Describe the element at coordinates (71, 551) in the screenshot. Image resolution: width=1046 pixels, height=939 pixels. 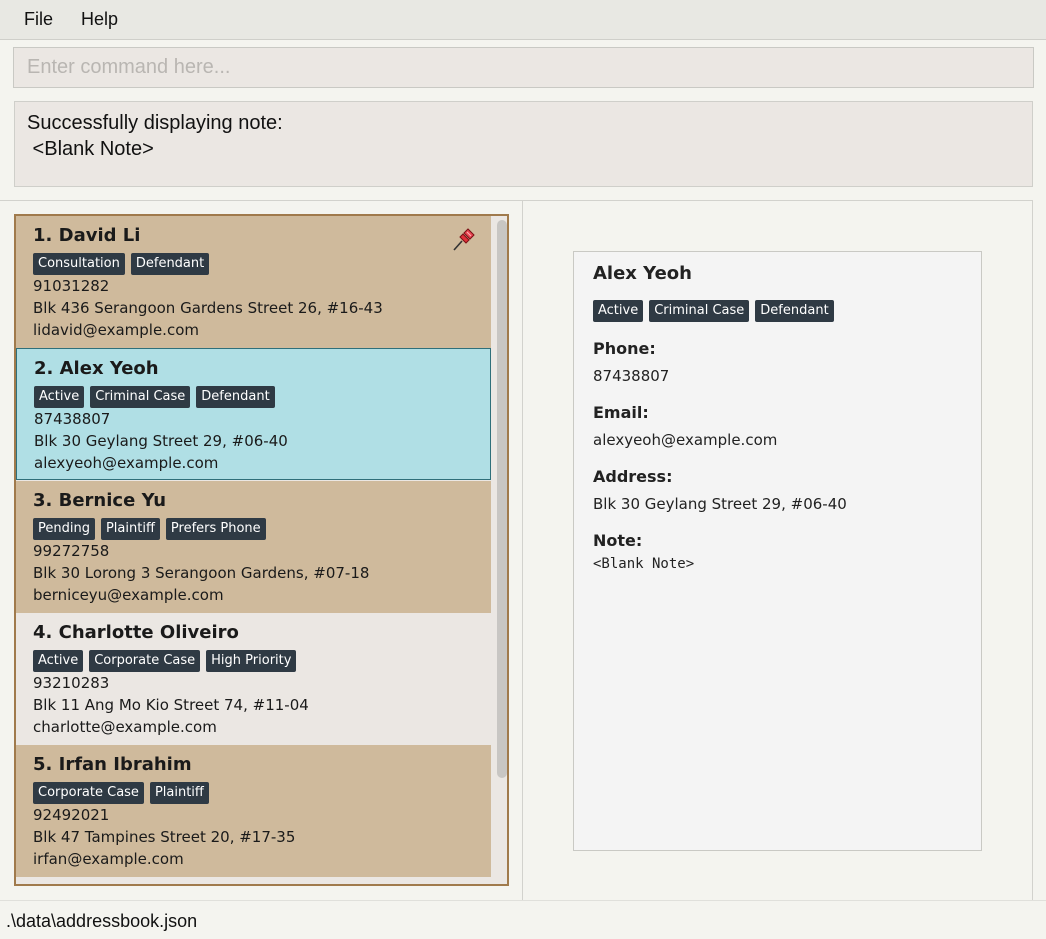
I see `person-phone: 99272758` at that location.